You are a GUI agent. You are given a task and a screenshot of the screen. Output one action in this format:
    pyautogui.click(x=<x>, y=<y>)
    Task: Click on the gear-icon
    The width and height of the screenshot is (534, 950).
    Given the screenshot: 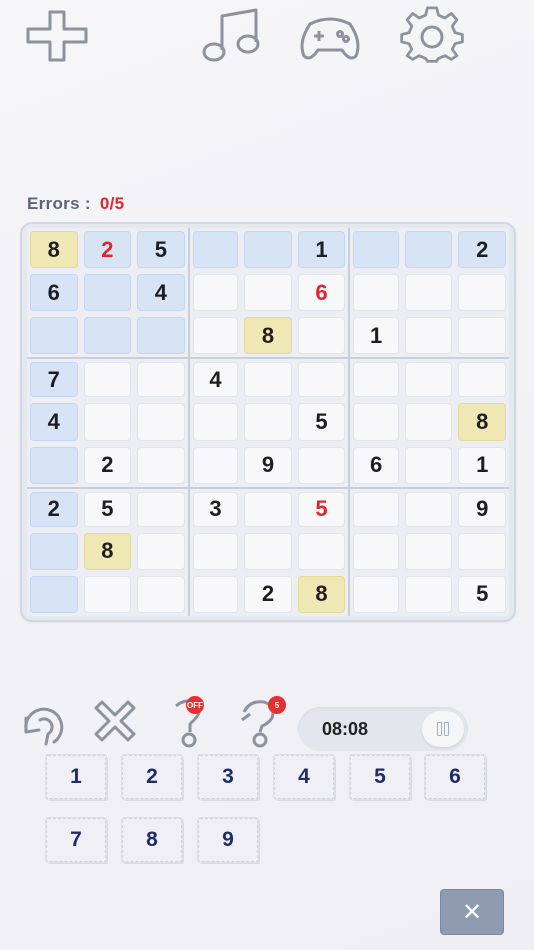 What is the action you would take?
    pyautogui.click(x=432, y=37)
    